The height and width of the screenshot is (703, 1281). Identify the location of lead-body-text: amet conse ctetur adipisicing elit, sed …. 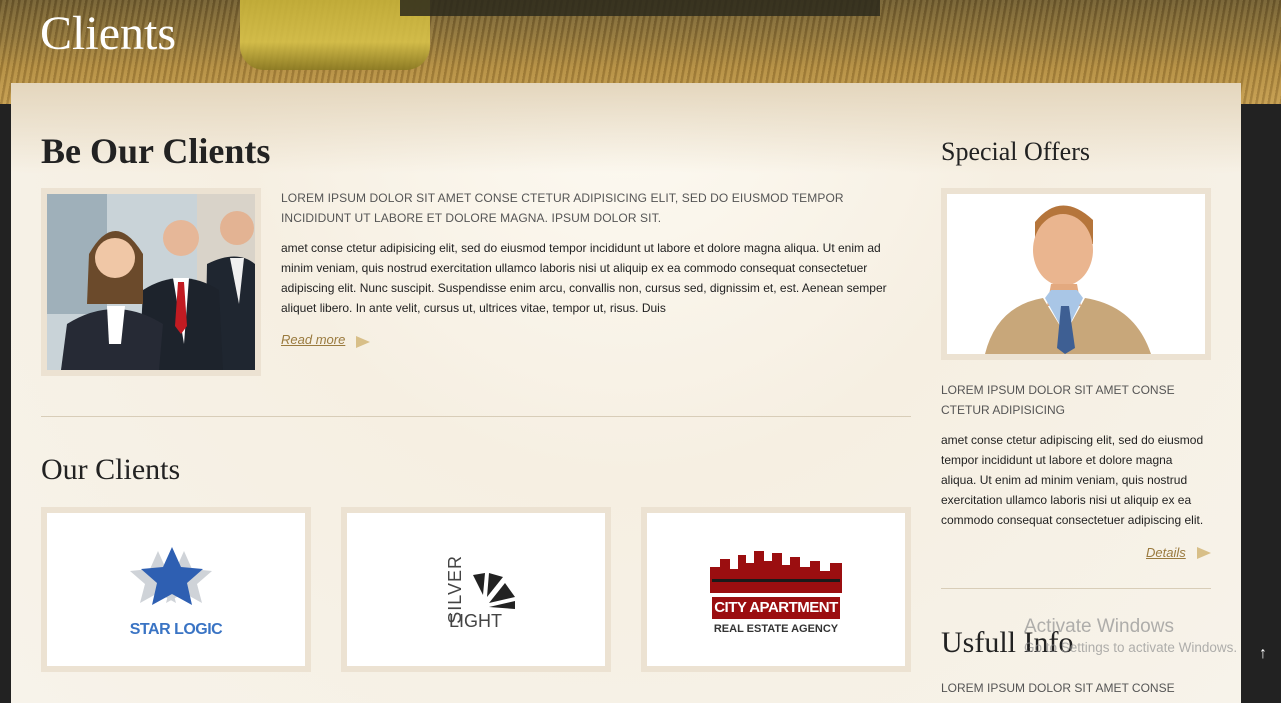
(584, 278).